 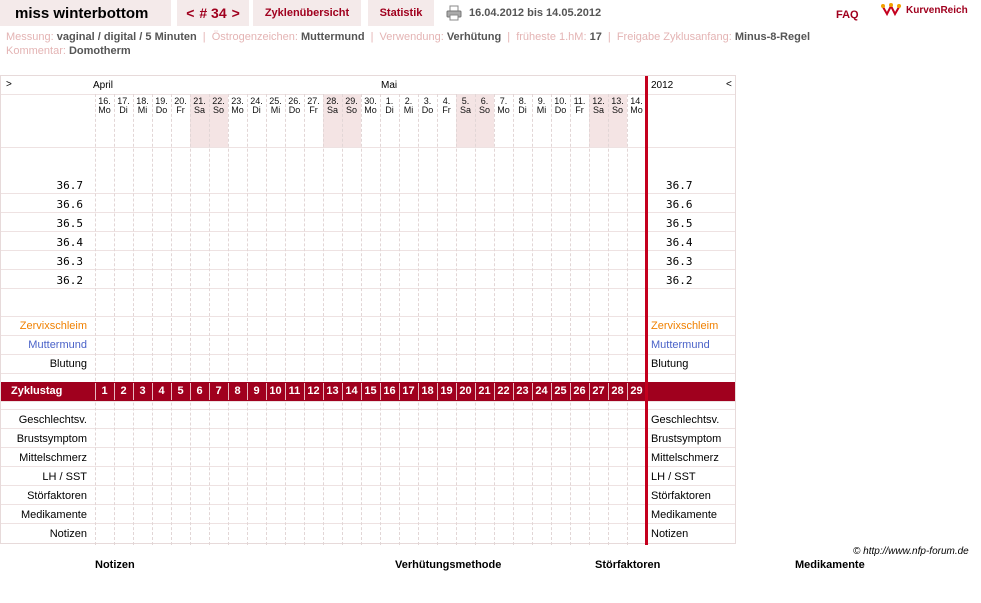 I want to click on cycle-day-number: 9, so click(x=256, y=391).